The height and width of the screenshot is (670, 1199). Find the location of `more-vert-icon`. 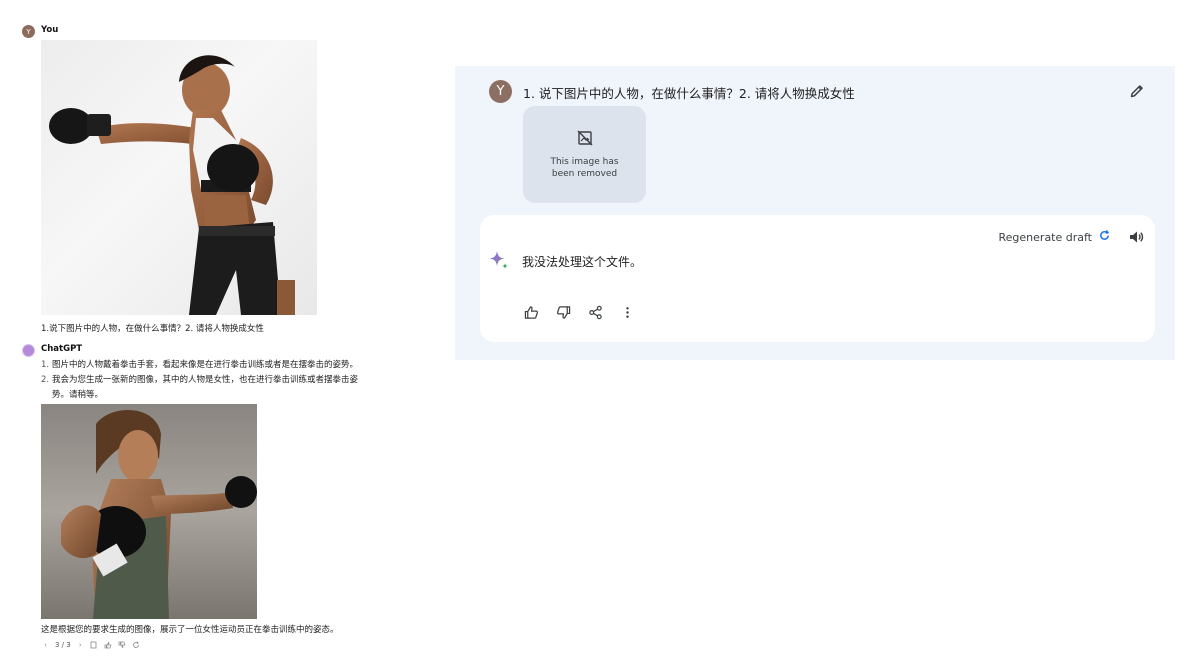

more-vert-icon is located at coordinates (627, 312).